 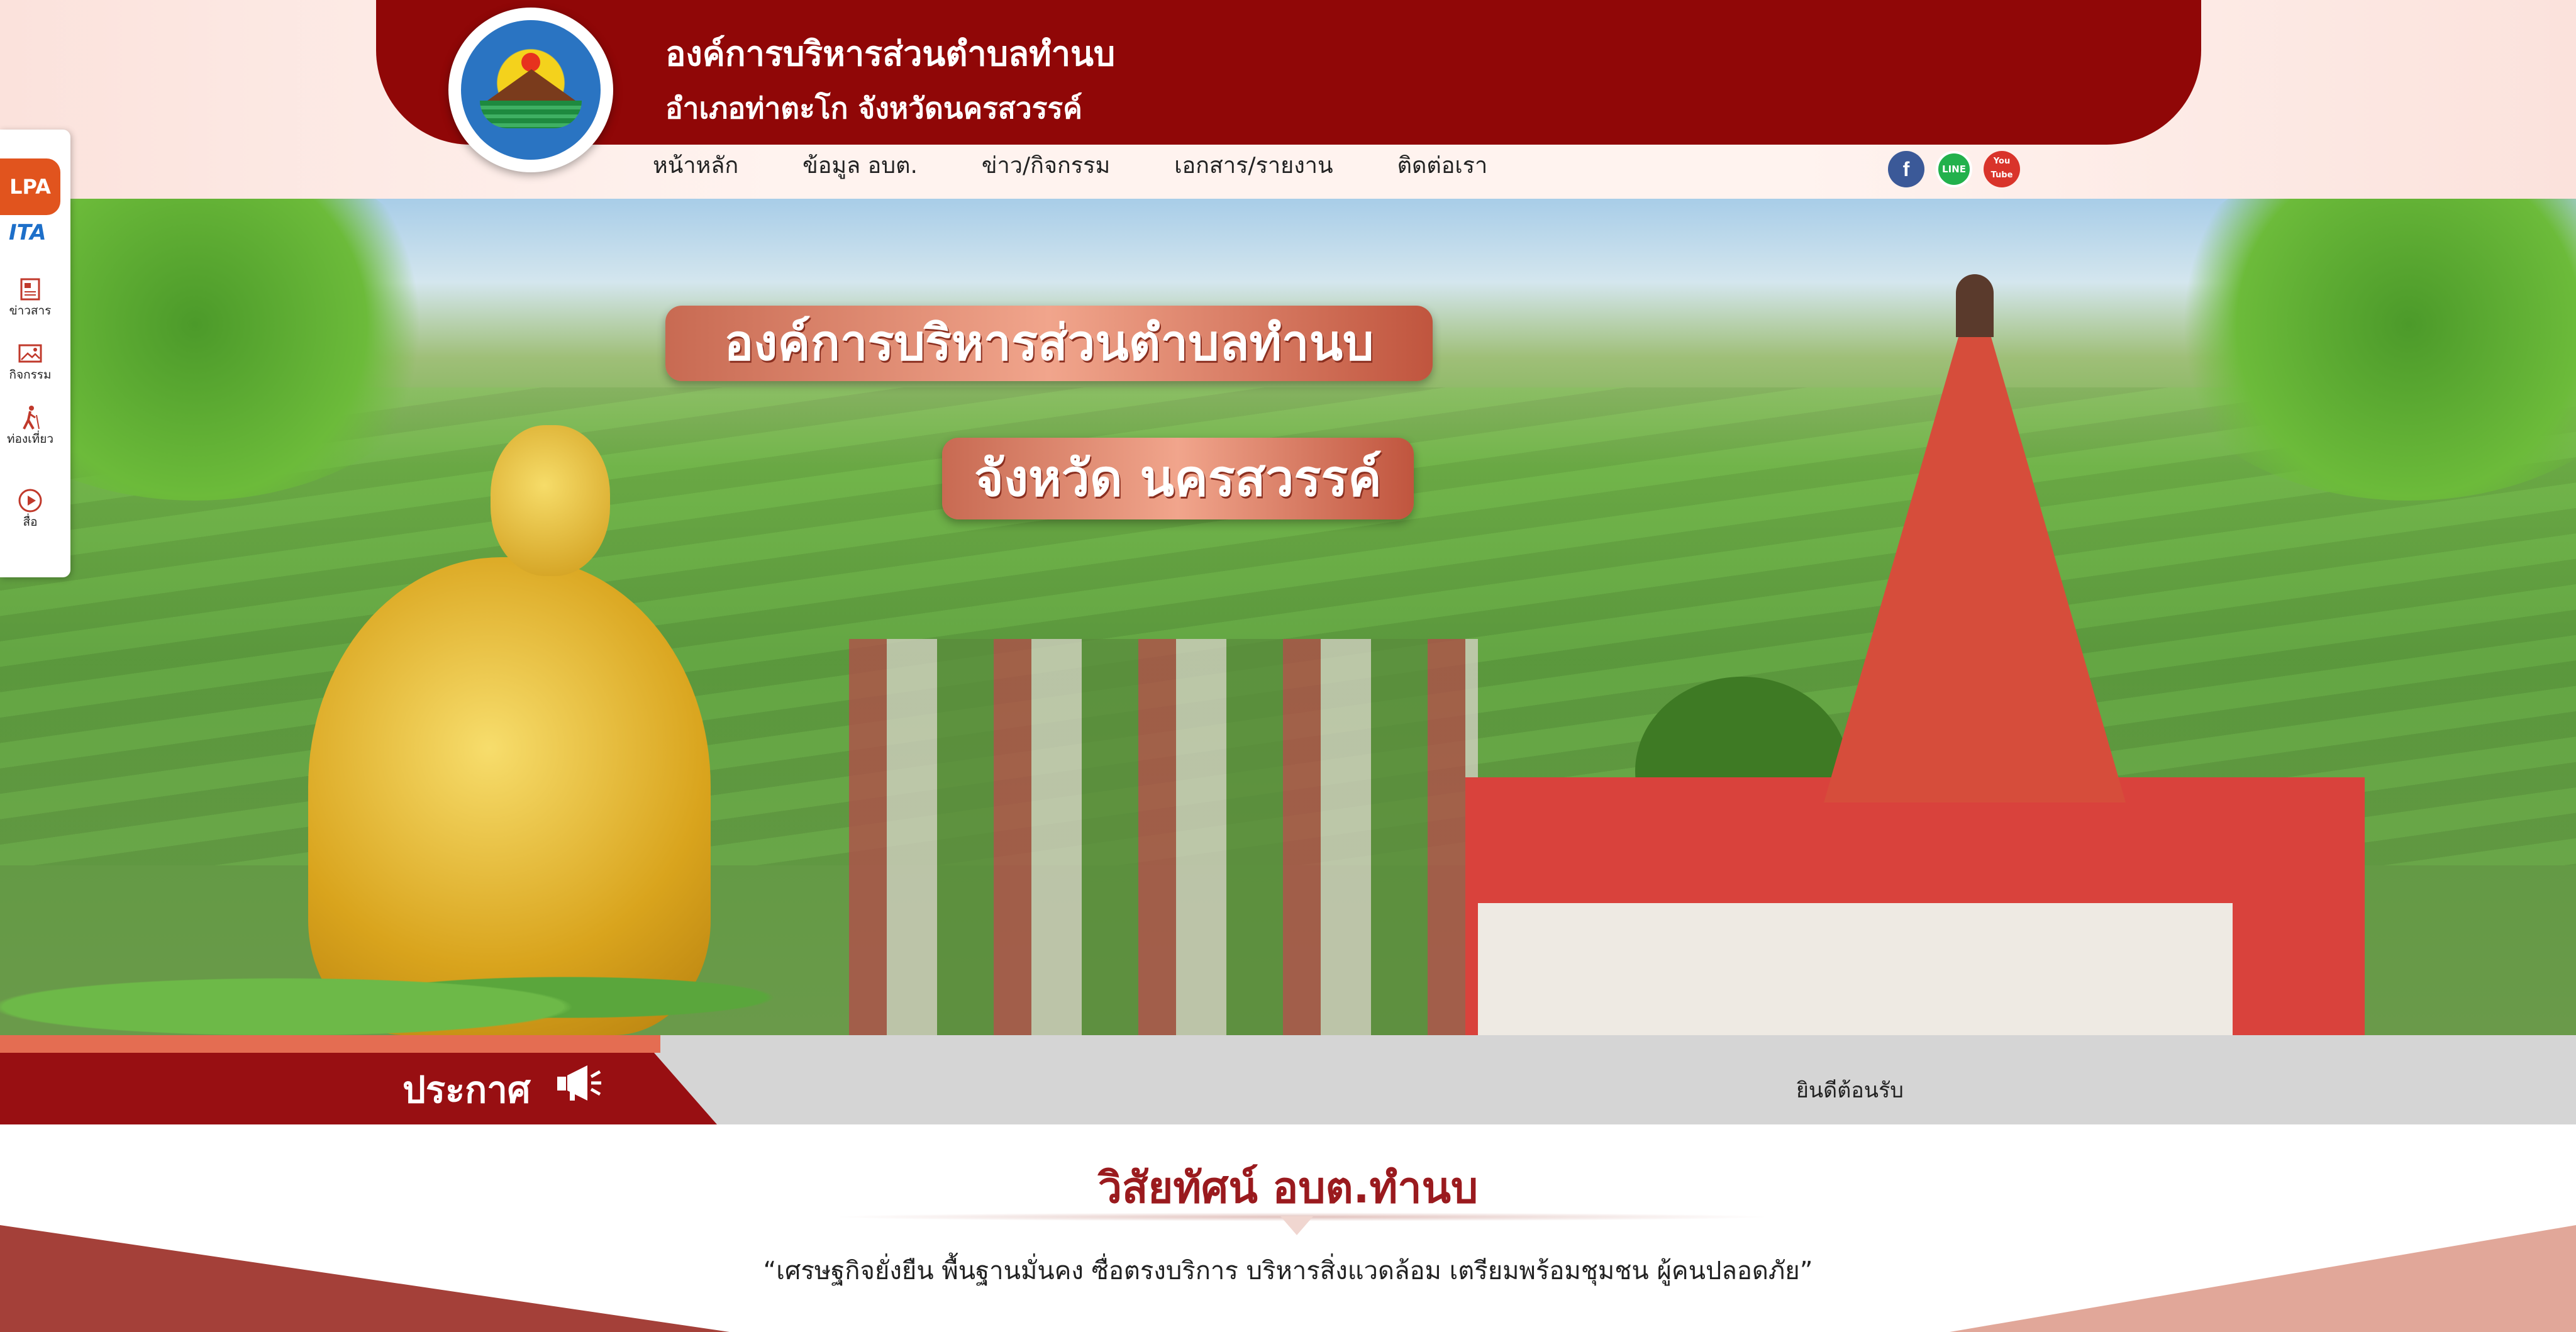 I want to click on quick-links-sidebar: LPA ITA ข่าวสาร กิจกรรม ท่องเที่ยว สื่อ, so click(x=35, y=353).